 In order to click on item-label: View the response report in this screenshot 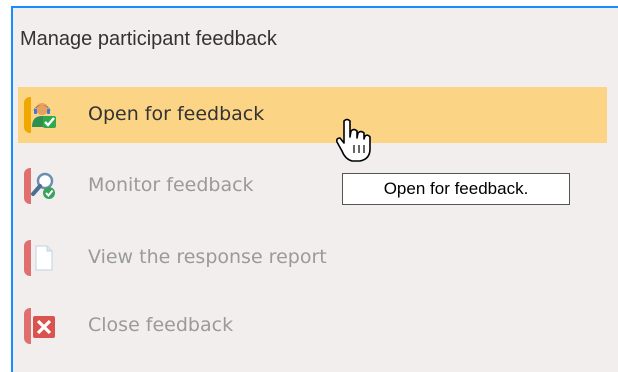, I will do `click(207, 257)`.